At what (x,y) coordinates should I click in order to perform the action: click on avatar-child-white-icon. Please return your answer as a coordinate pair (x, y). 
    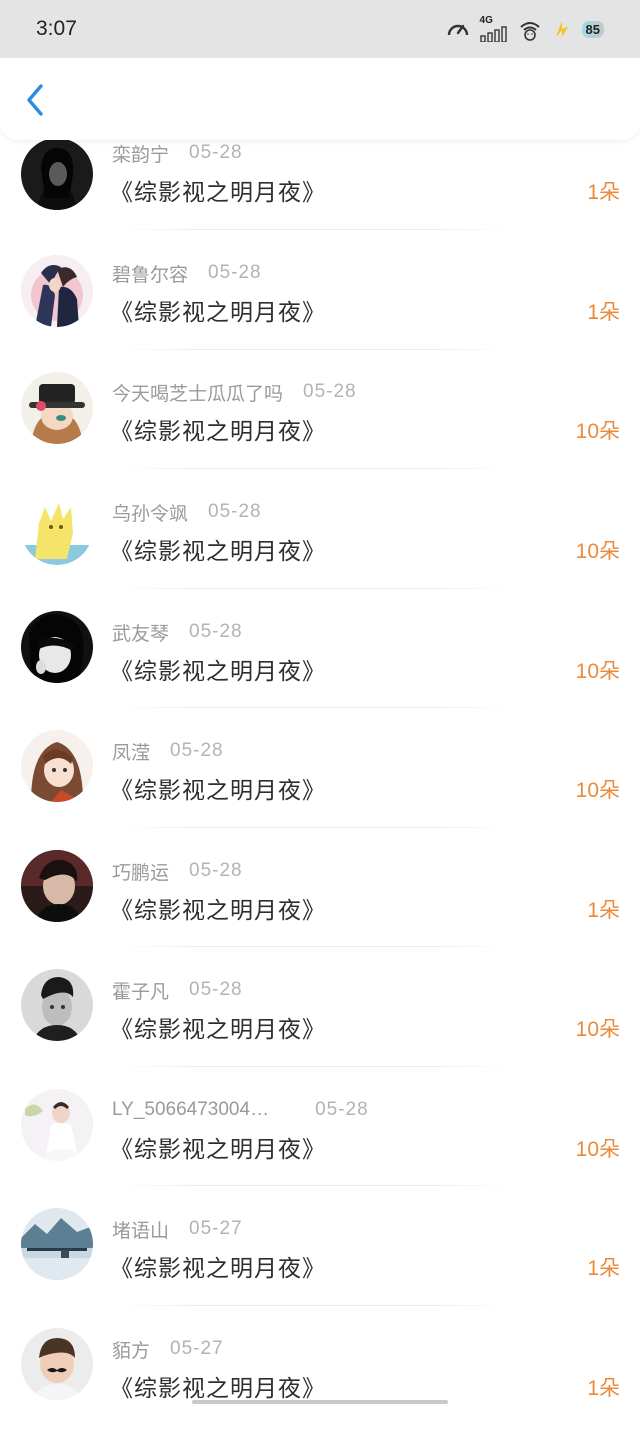
    Looking at the image, I should click on (57, 1125).